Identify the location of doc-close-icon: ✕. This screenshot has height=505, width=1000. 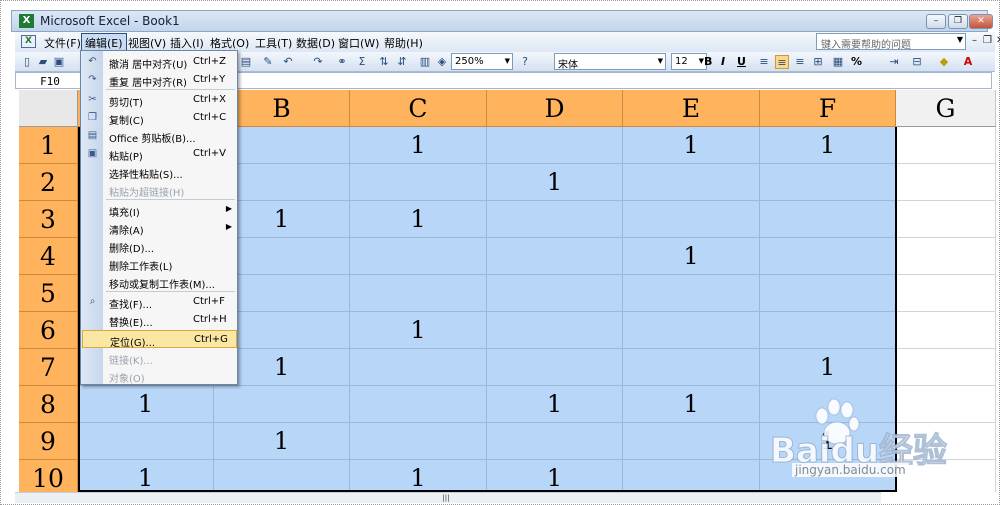
(998, 40).